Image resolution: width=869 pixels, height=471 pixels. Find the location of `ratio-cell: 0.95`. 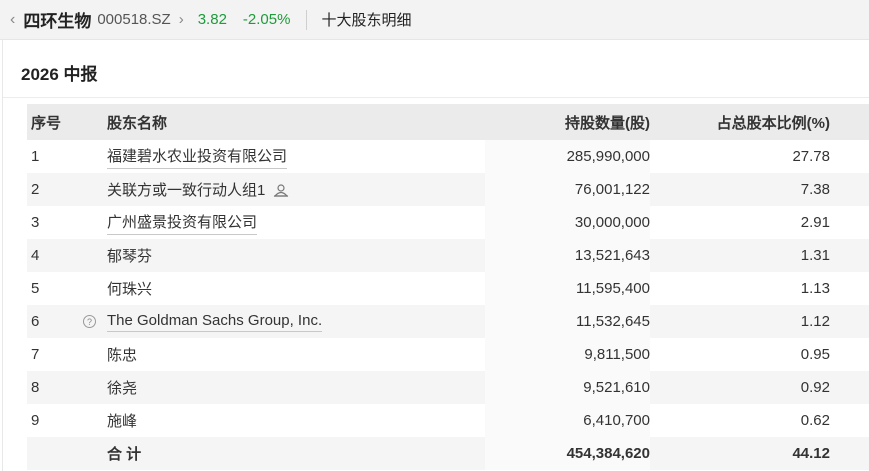

ratio-cell: 0.95 is located at coordinates (815, 354).